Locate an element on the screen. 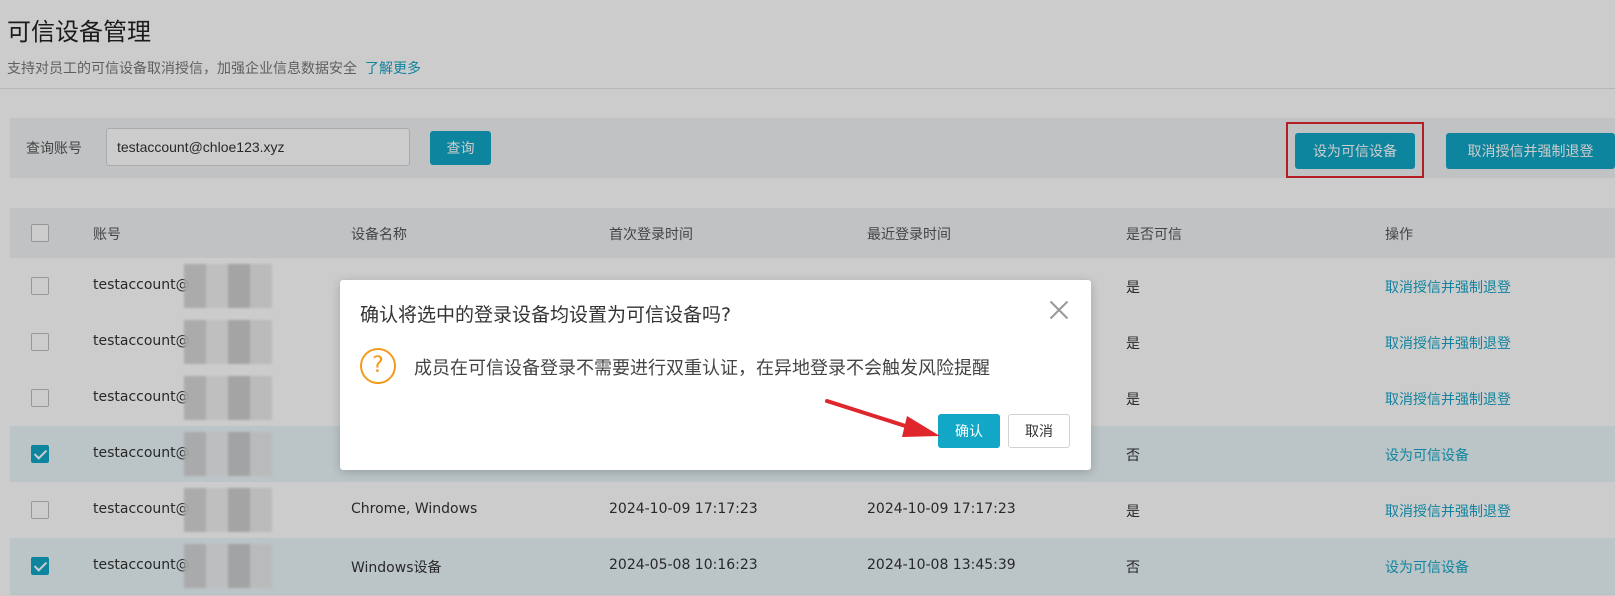 Image resolution: width=1615 pixels, height=596 pixels. close-icon is located at coordinates (1059, 310).